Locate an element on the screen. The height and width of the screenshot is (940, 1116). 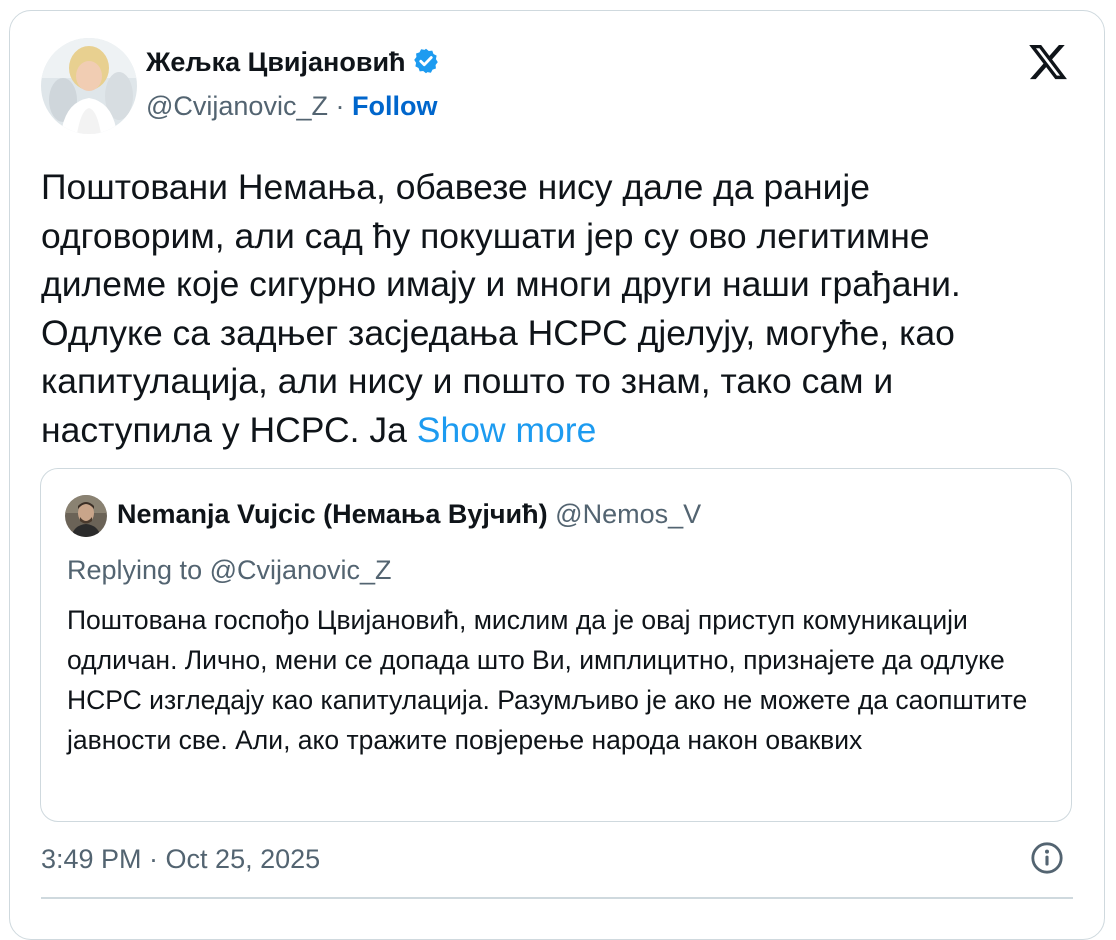
quoted-header: Nemanja Vujcic (Немања Вујчић) @Nemos_V is located at coordinates (409, 514).